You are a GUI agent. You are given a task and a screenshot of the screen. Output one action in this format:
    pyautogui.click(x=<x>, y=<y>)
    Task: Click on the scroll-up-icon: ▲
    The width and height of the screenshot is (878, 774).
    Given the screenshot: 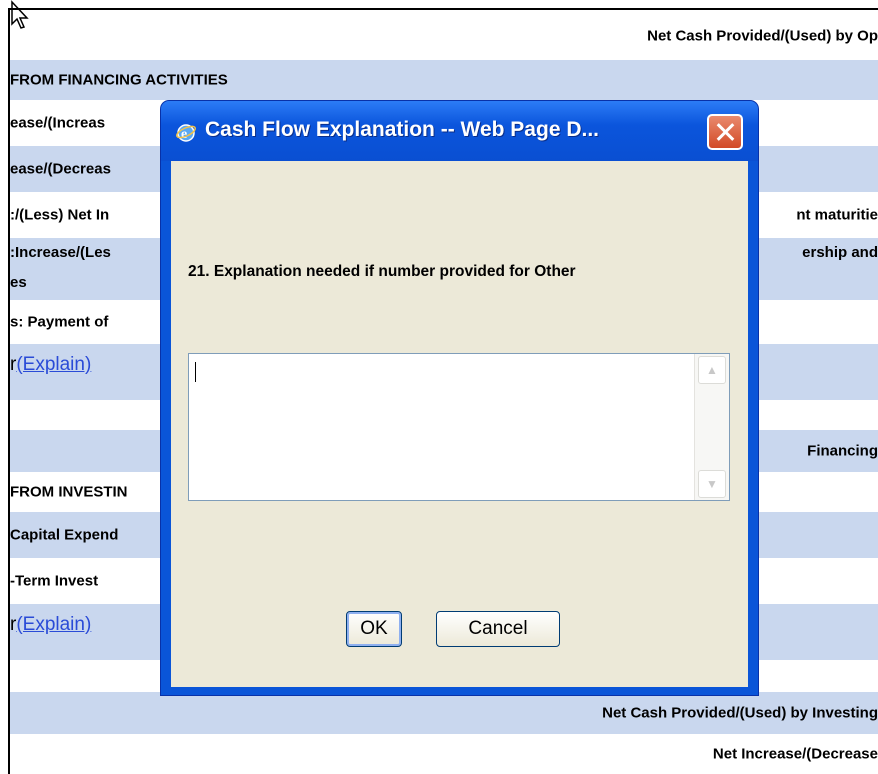 What is the action you would take?
    pyautogui.click(x=712, y=370)
    